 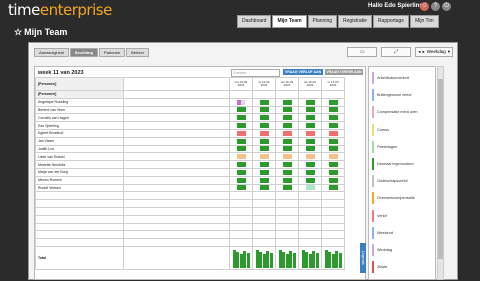 I want to click on request-overtime-button: VRAAG OVERW AAN, so click(x=344, y=72).